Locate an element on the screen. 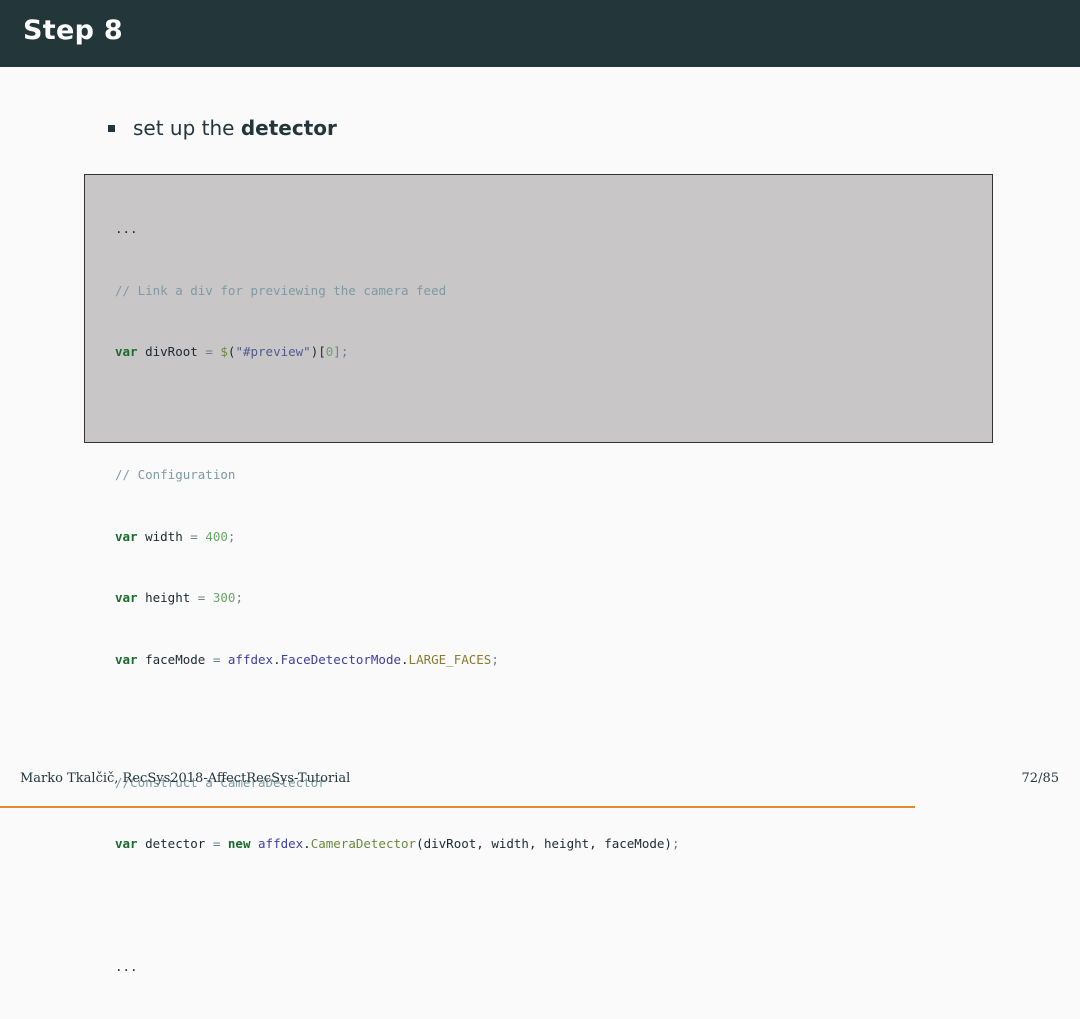 This screenshot has width=1080, height=1019. bullet-item: set up the detector is located at coordinates (222, 128).